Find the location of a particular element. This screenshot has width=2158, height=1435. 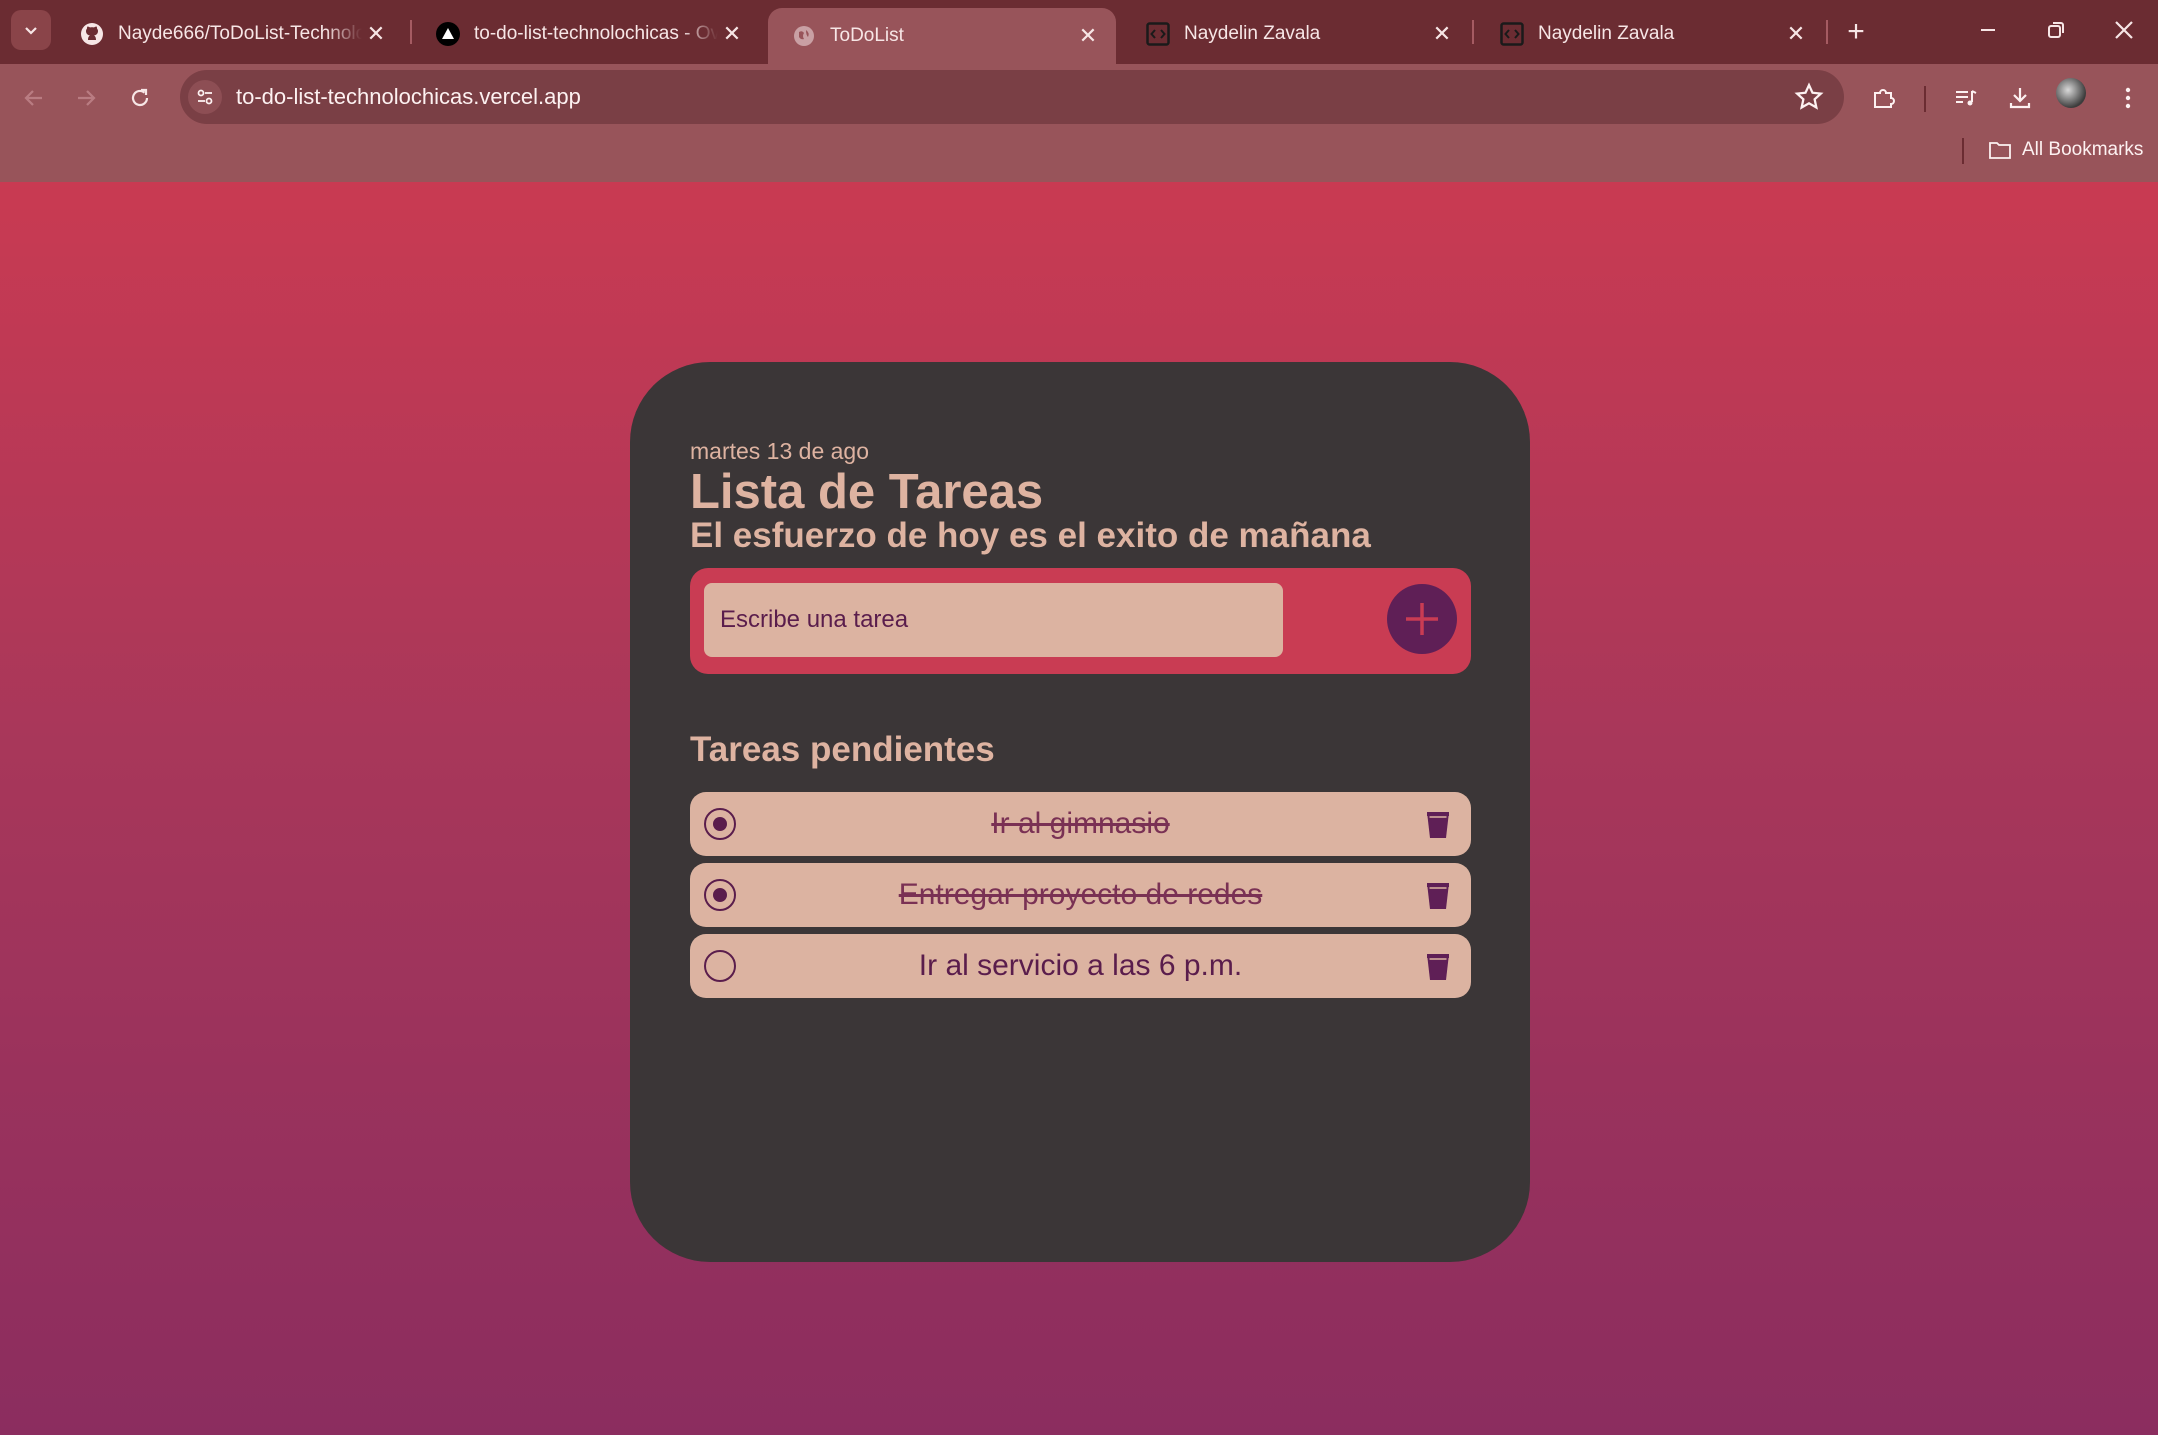

forward-button is located at coordinates (86, 98).